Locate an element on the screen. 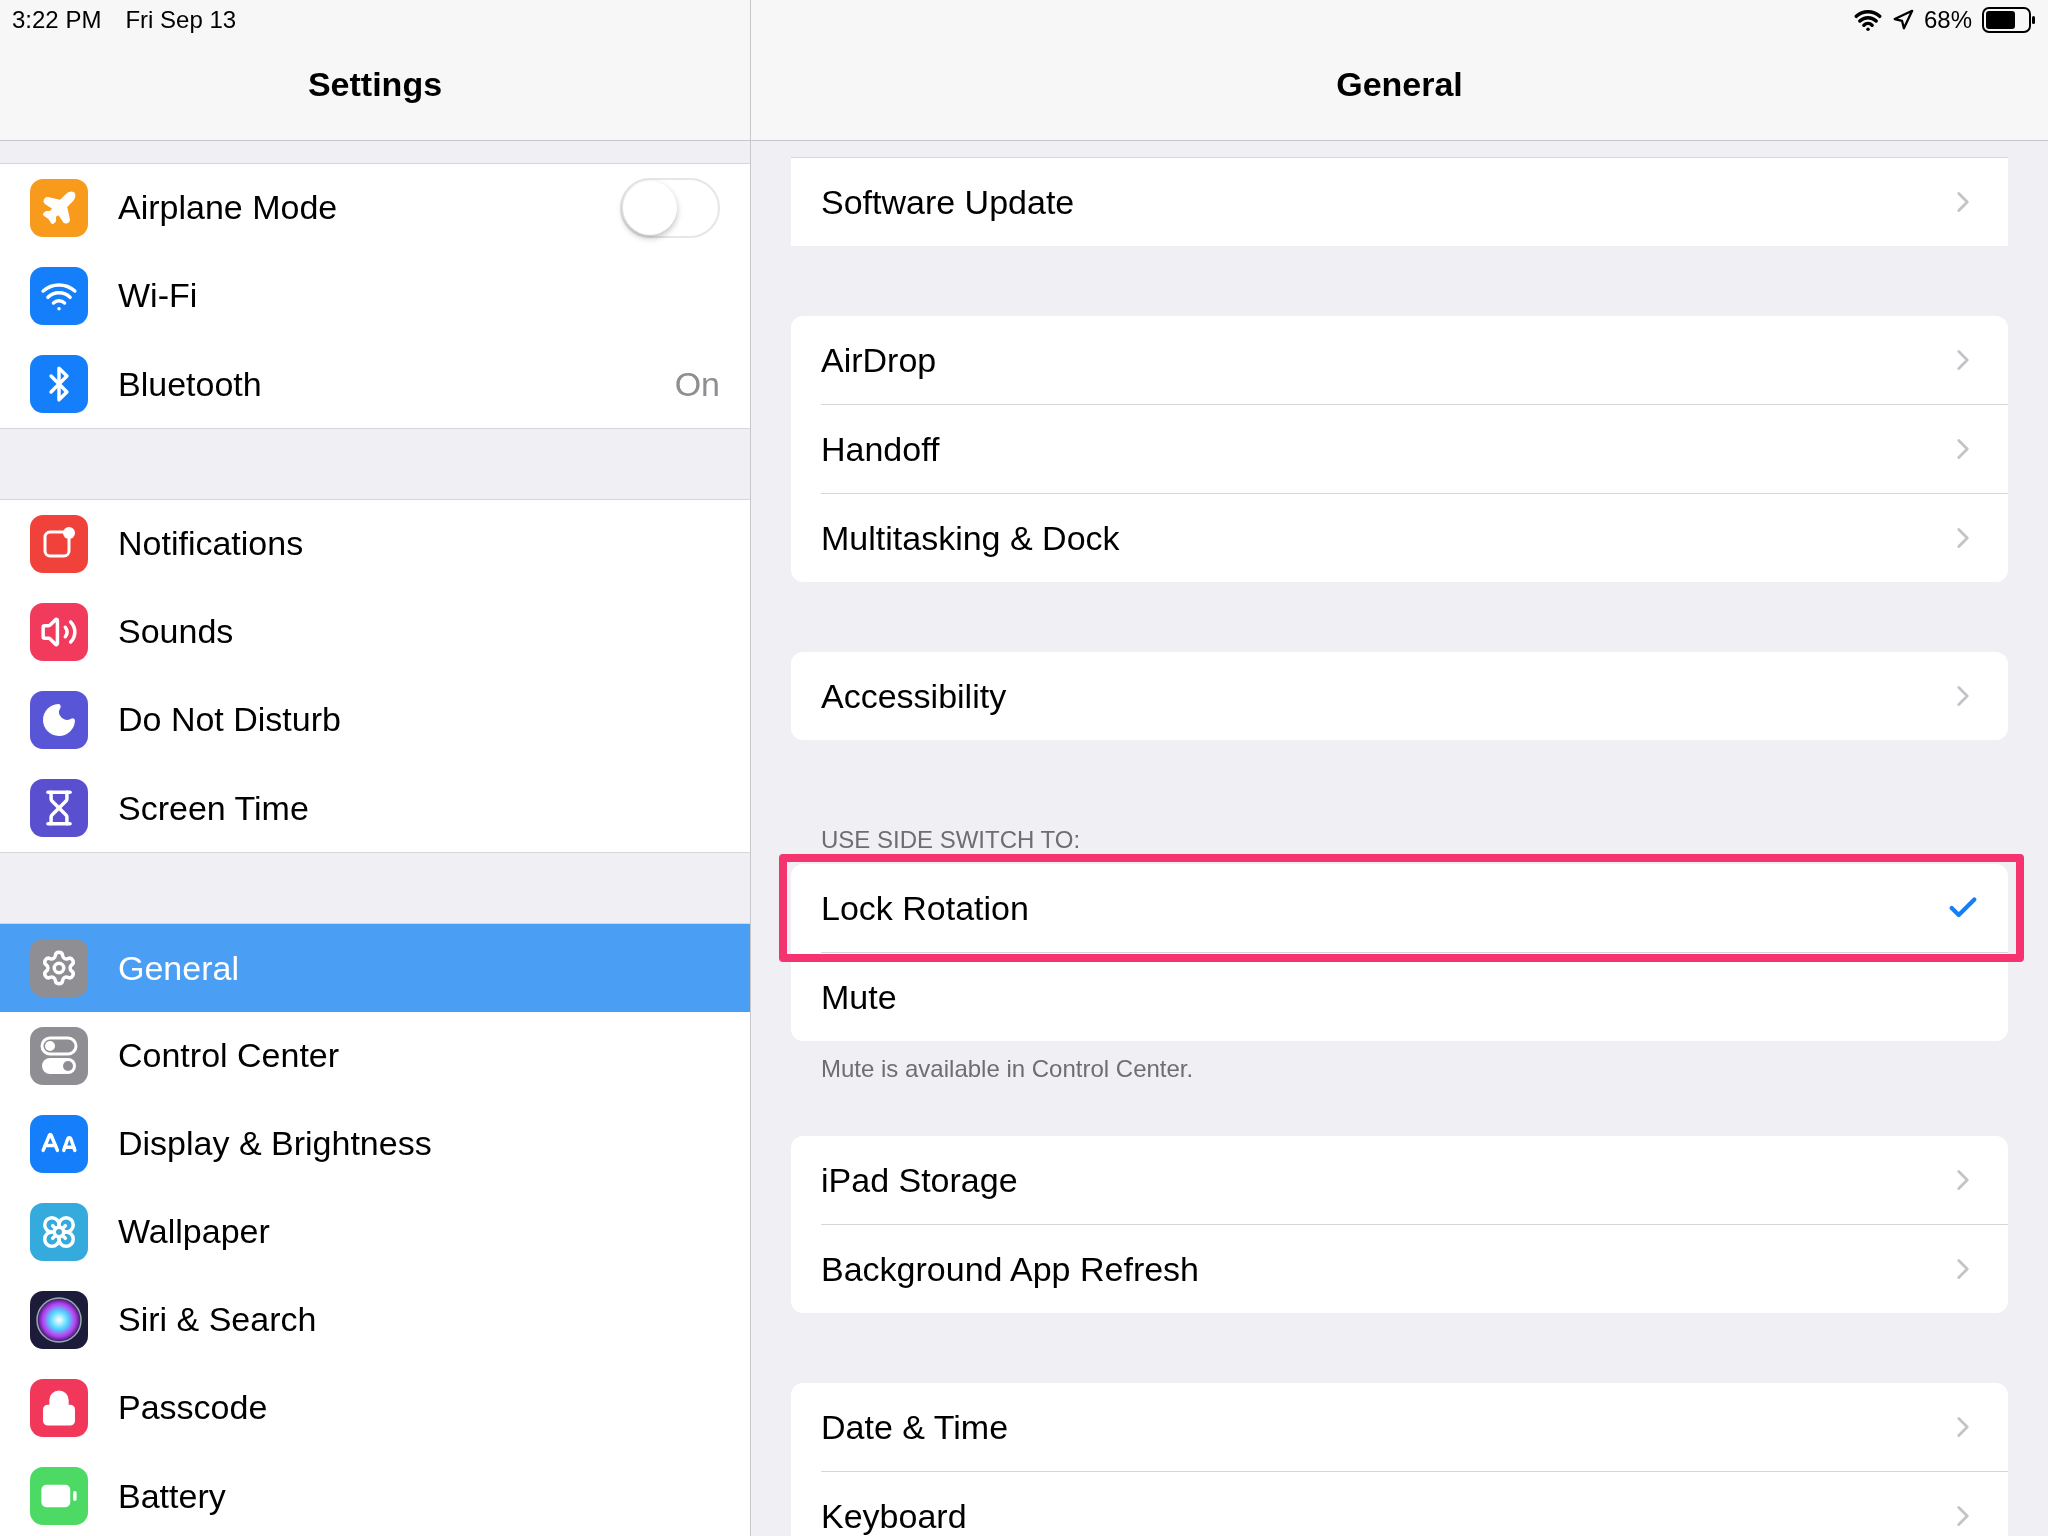  settings-row: Keyboard is located at coordinates (1414, 1503).